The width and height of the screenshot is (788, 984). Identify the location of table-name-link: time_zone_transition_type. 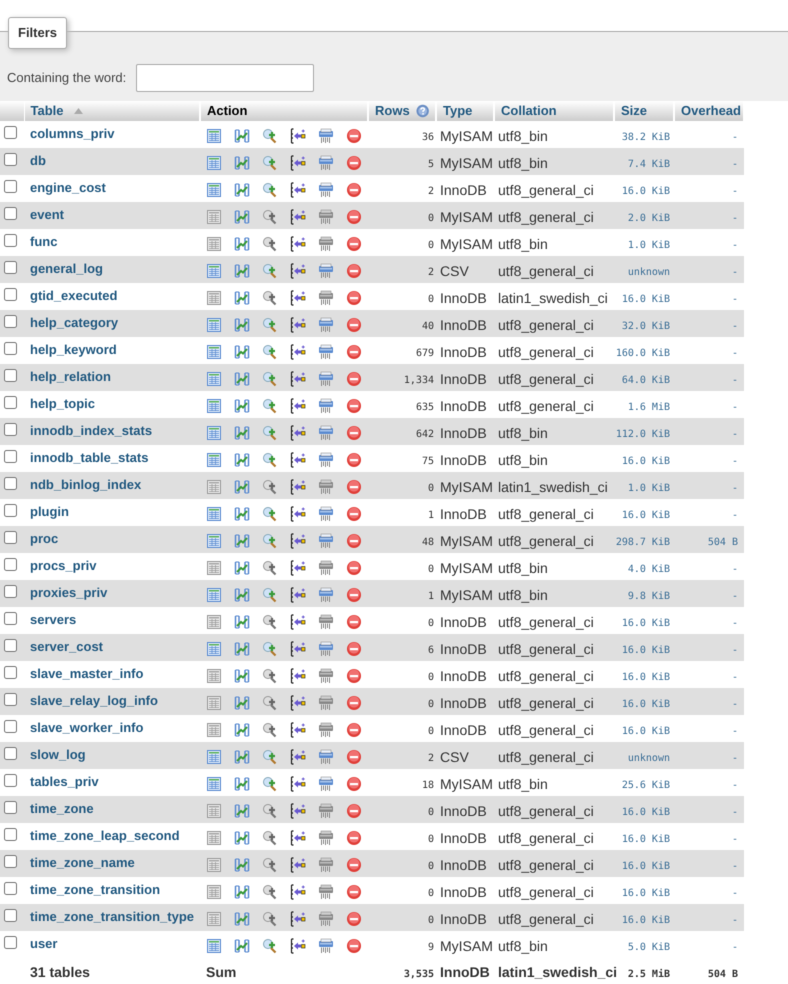
(112, 916).